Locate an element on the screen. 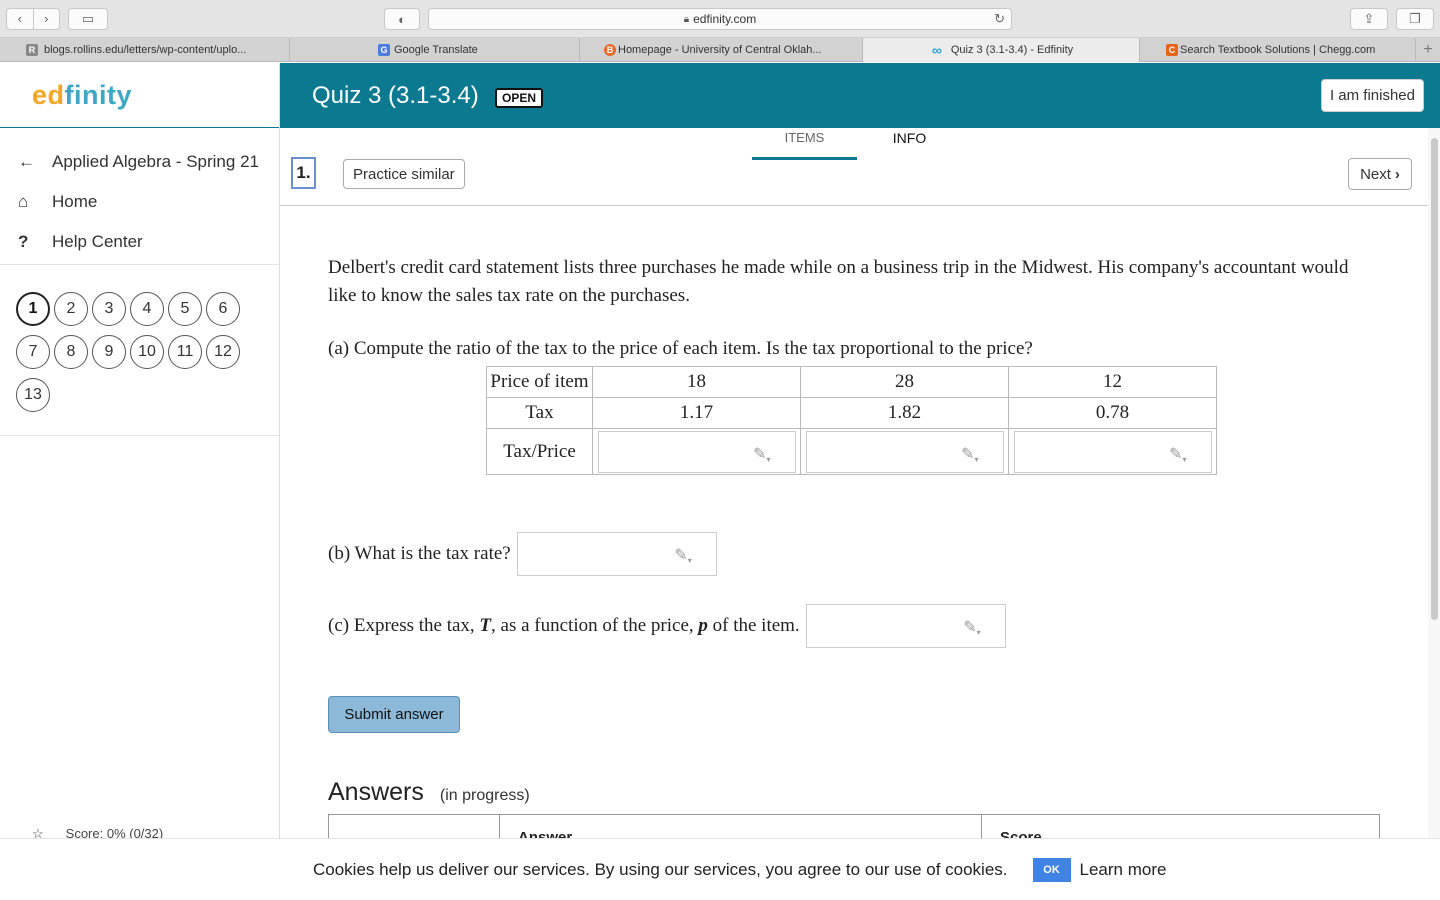 The image size is (1440, 900). question-number-button: 1 is located at coordinates (33, 309).